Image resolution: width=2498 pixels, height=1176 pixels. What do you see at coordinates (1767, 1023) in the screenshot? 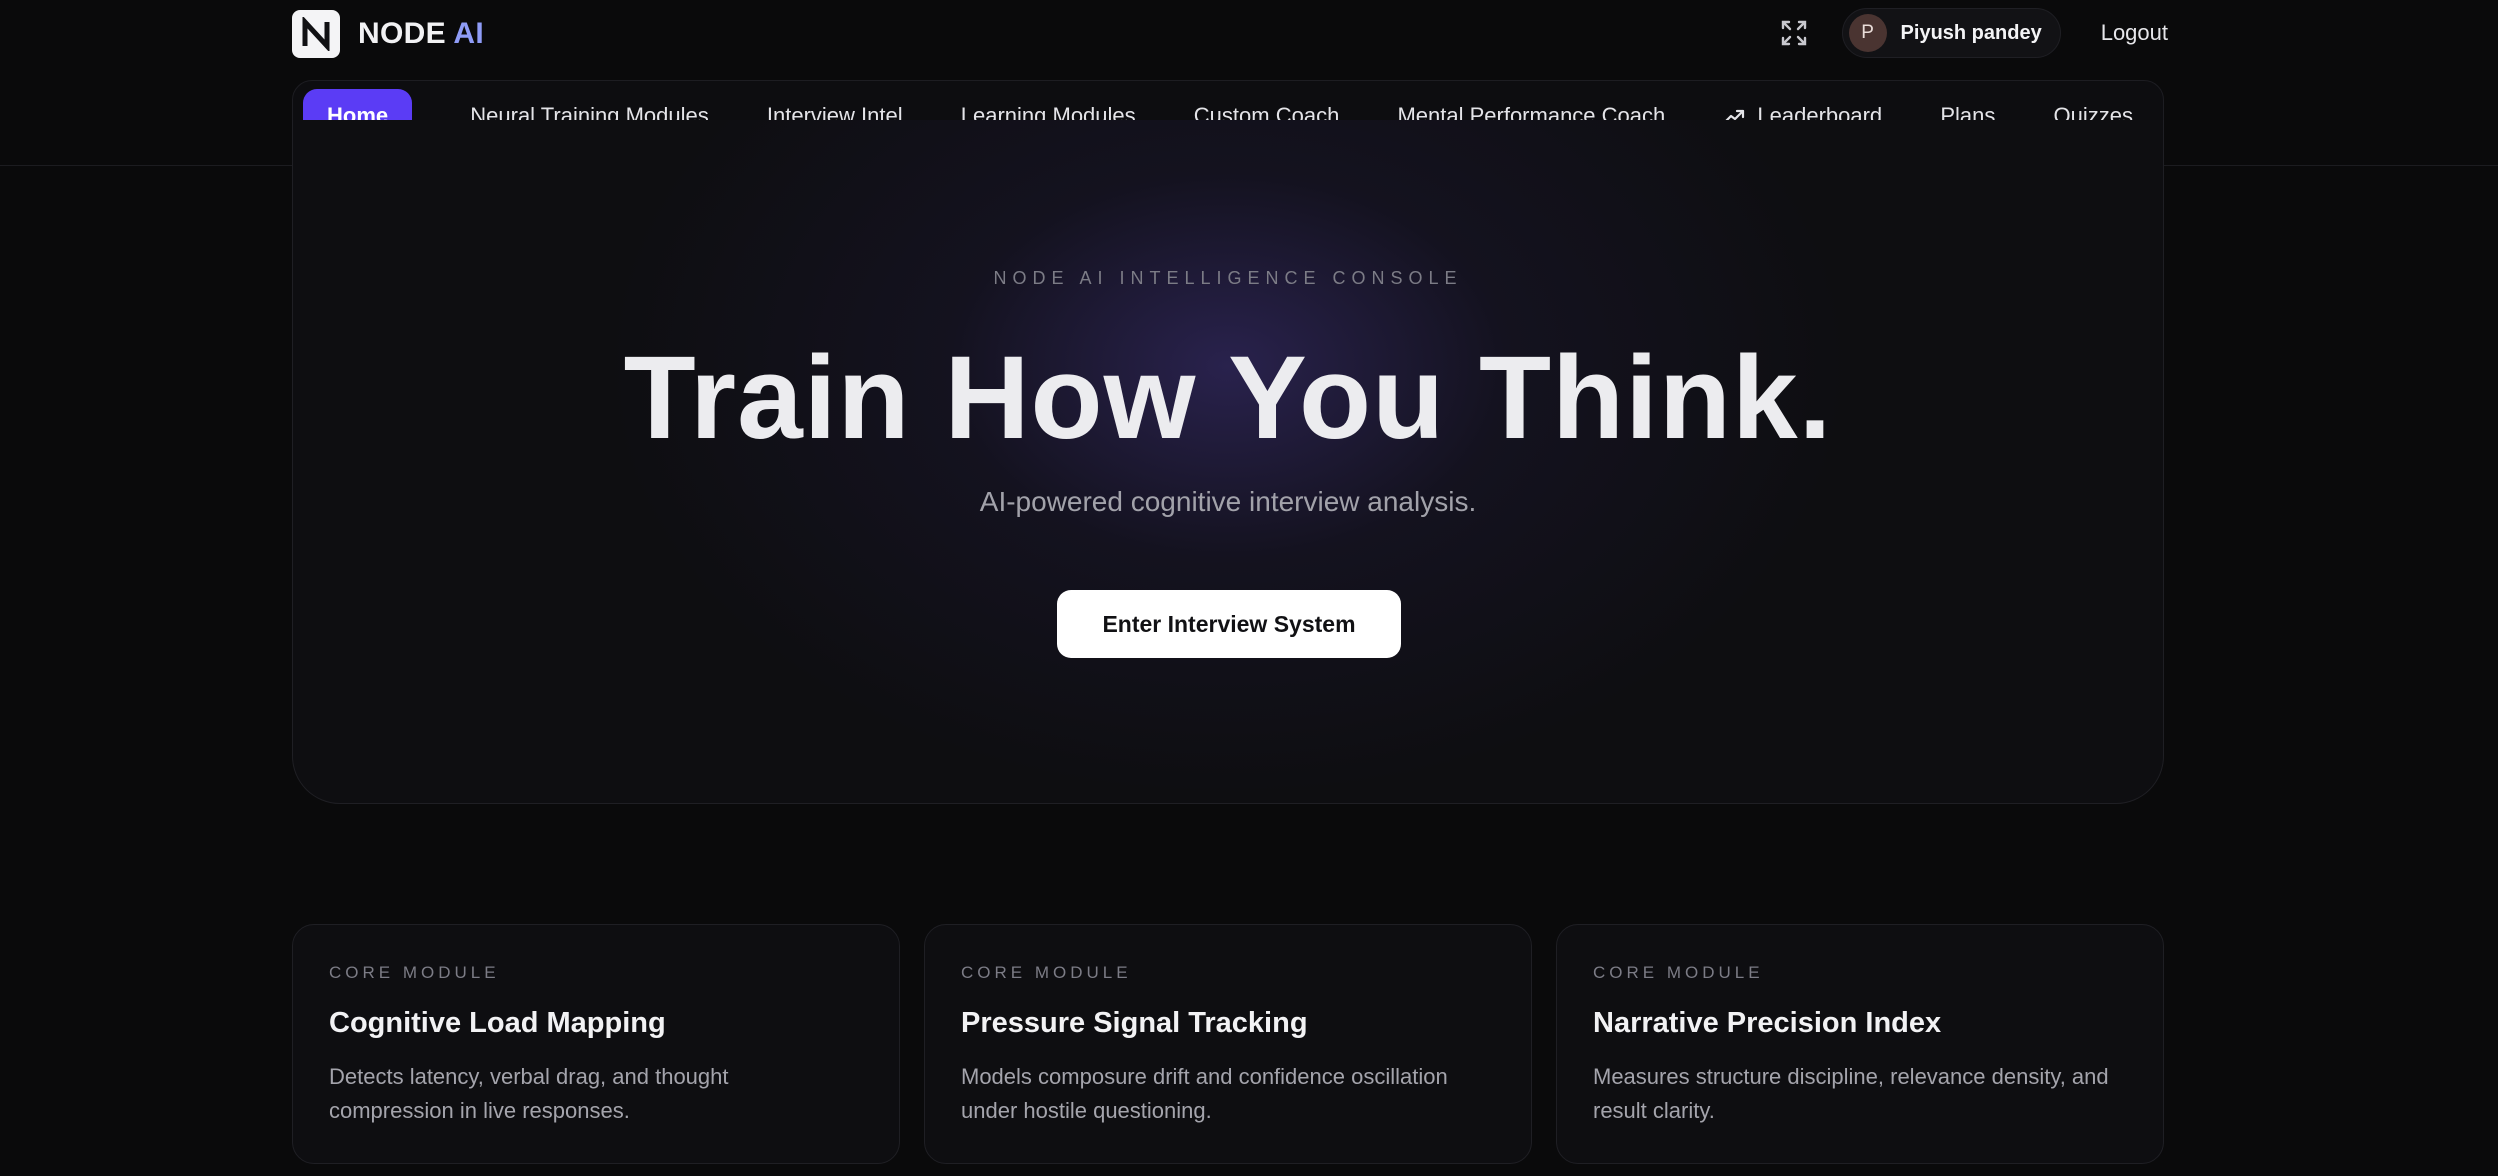
I see `card-title: Narrative Precision Index` at bounding box center [1767, 1023].